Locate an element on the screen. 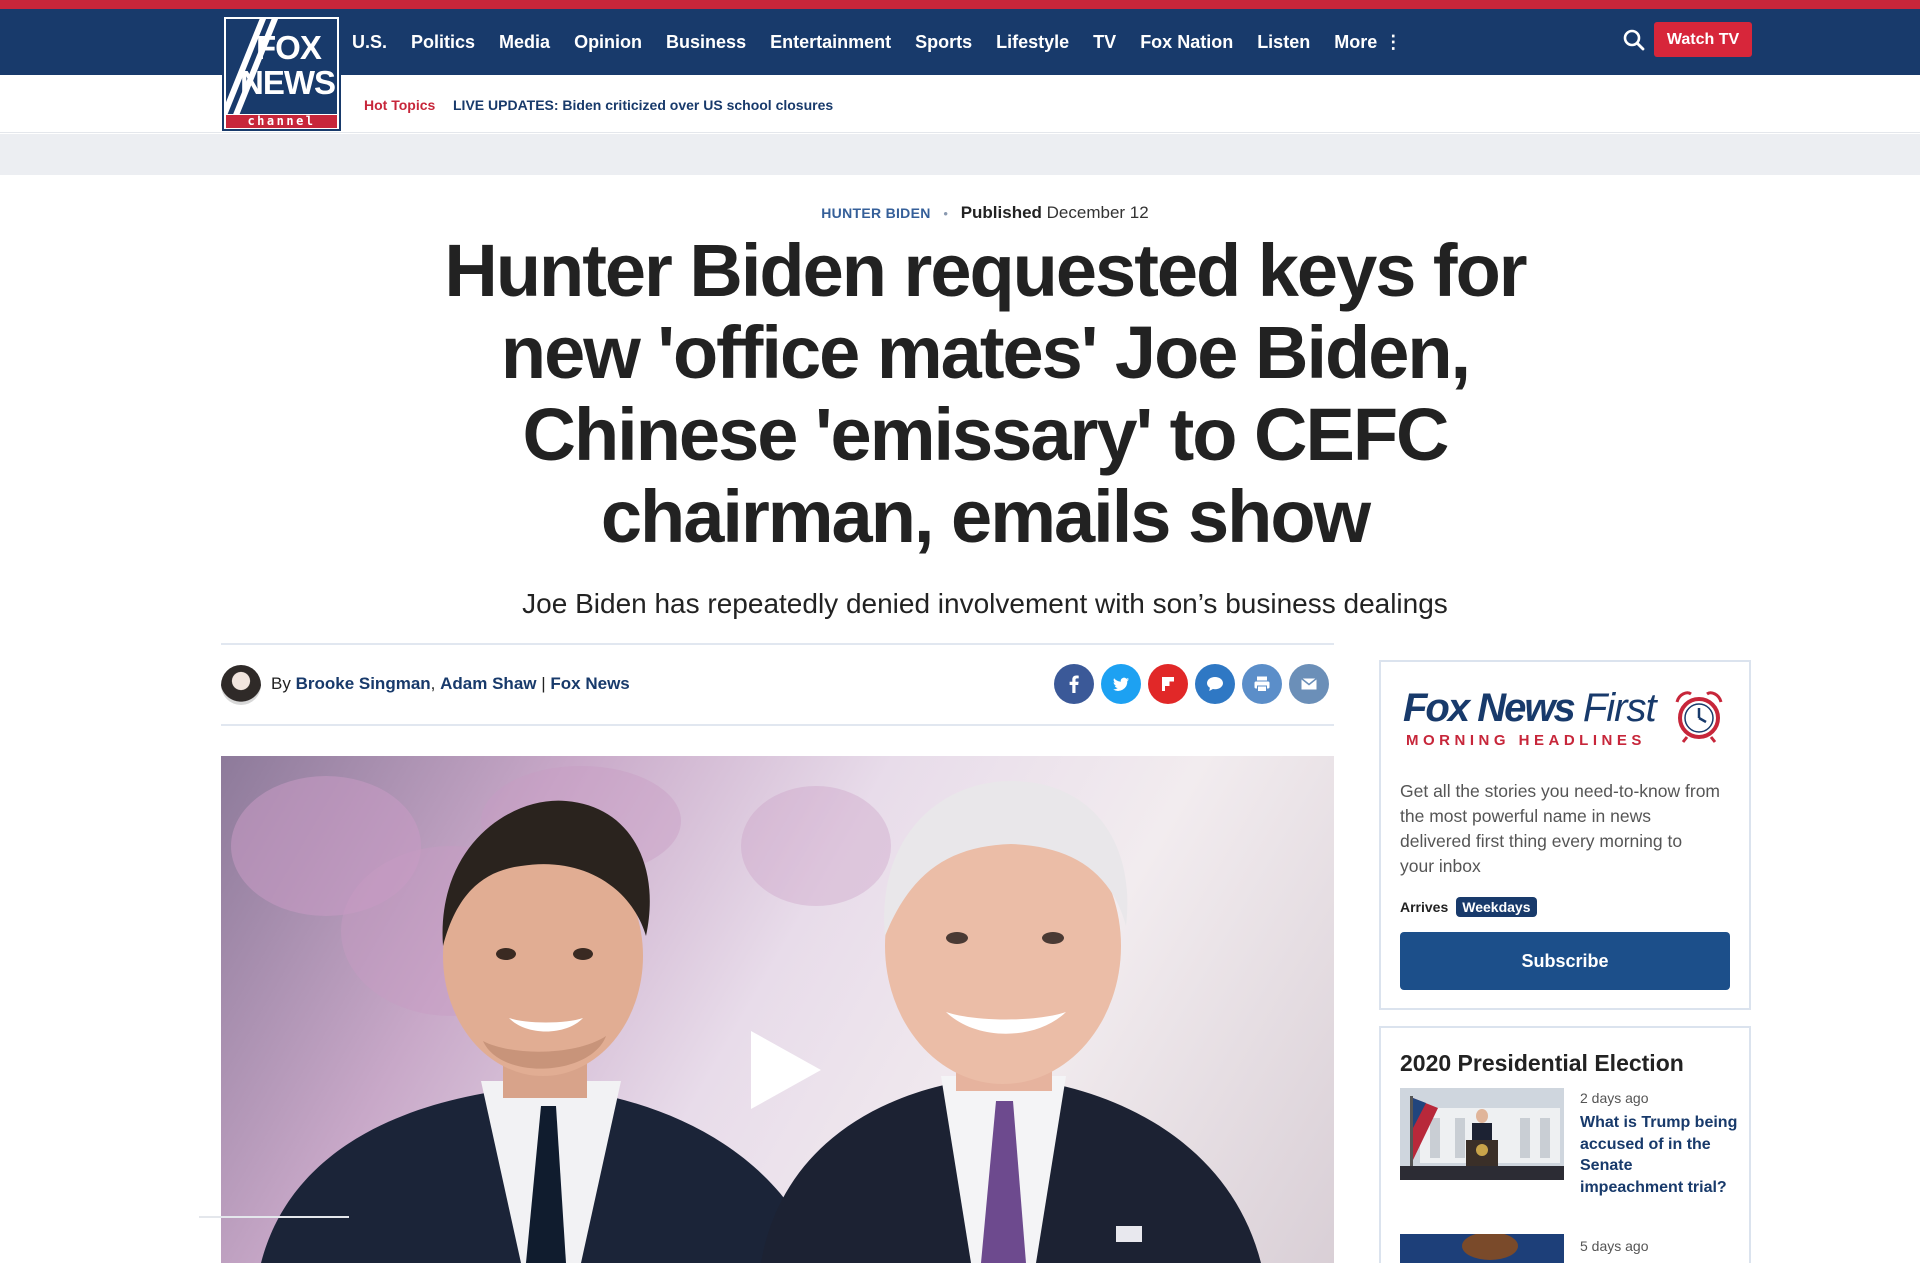  alarm-clock-icon is located at coordinates (1699, 717).